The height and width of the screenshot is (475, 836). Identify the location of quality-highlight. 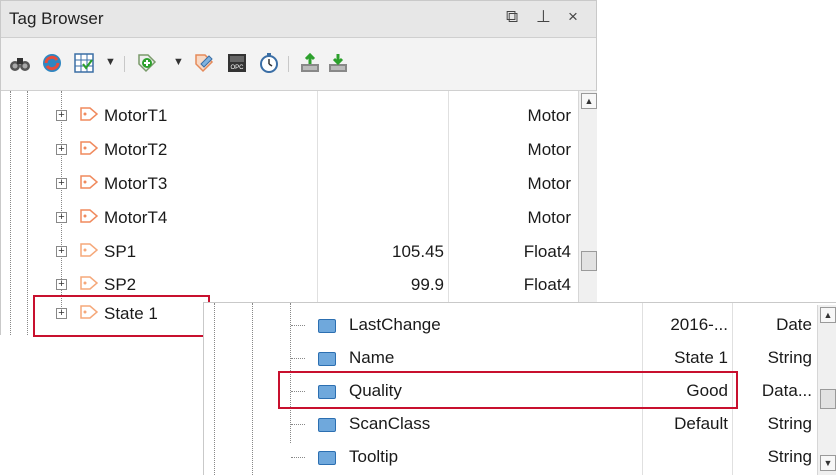
(508, 390).